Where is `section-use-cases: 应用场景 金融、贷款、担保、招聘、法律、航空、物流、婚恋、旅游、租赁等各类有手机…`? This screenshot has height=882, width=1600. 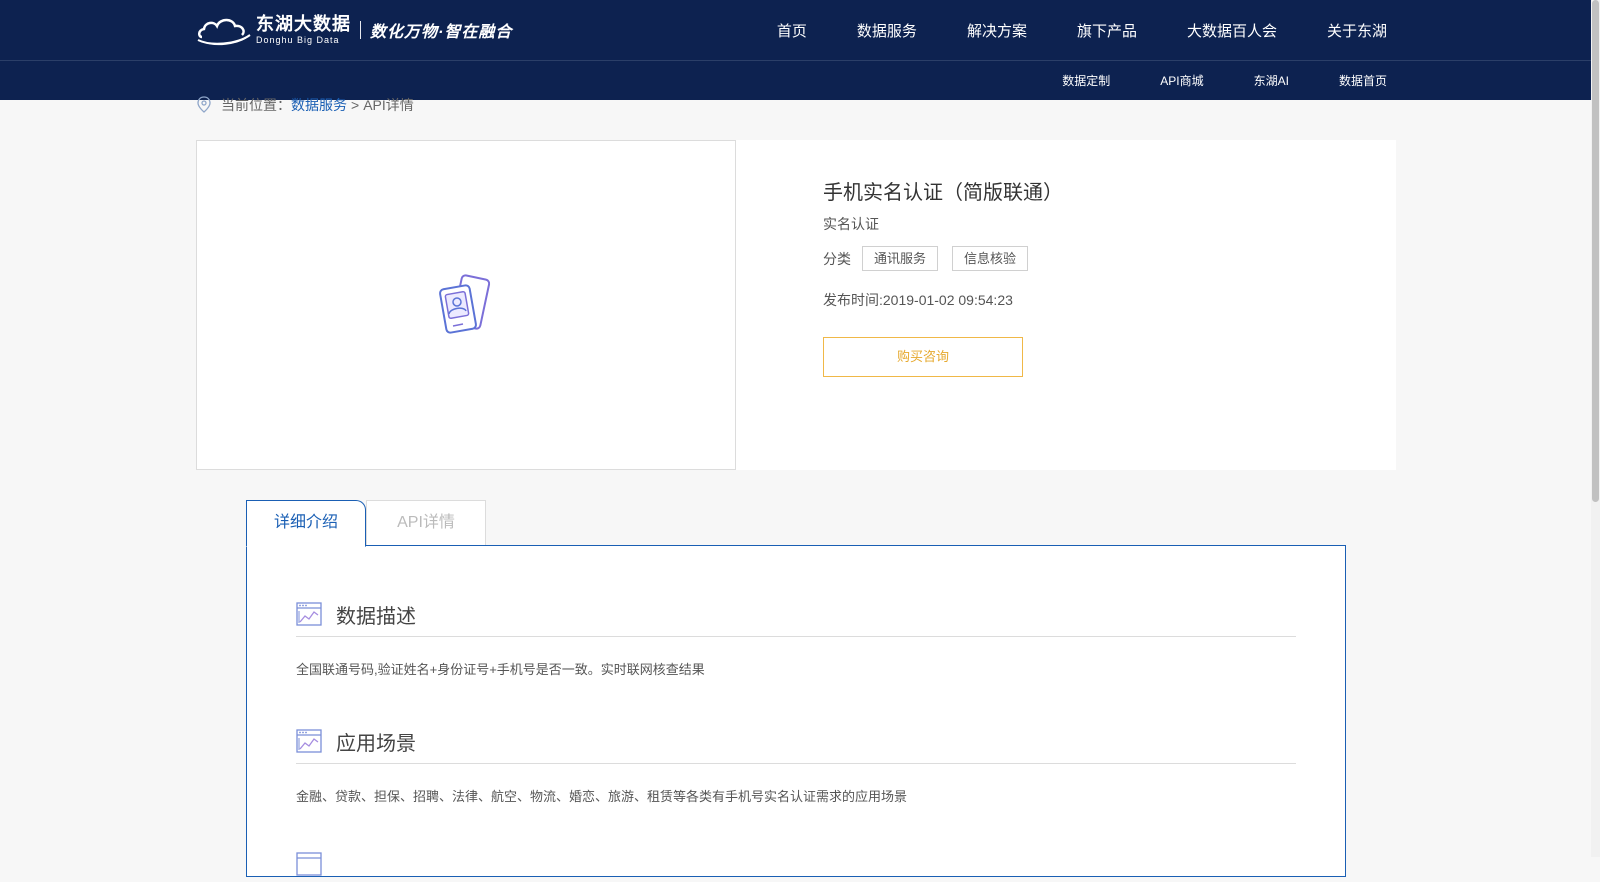 section-use-cases: 应用场景 金融、贷款、担保、招聘、法律、航空、物流、婚恋、旅游、租赁等各类有手机… is located at coordinates (796, 765).